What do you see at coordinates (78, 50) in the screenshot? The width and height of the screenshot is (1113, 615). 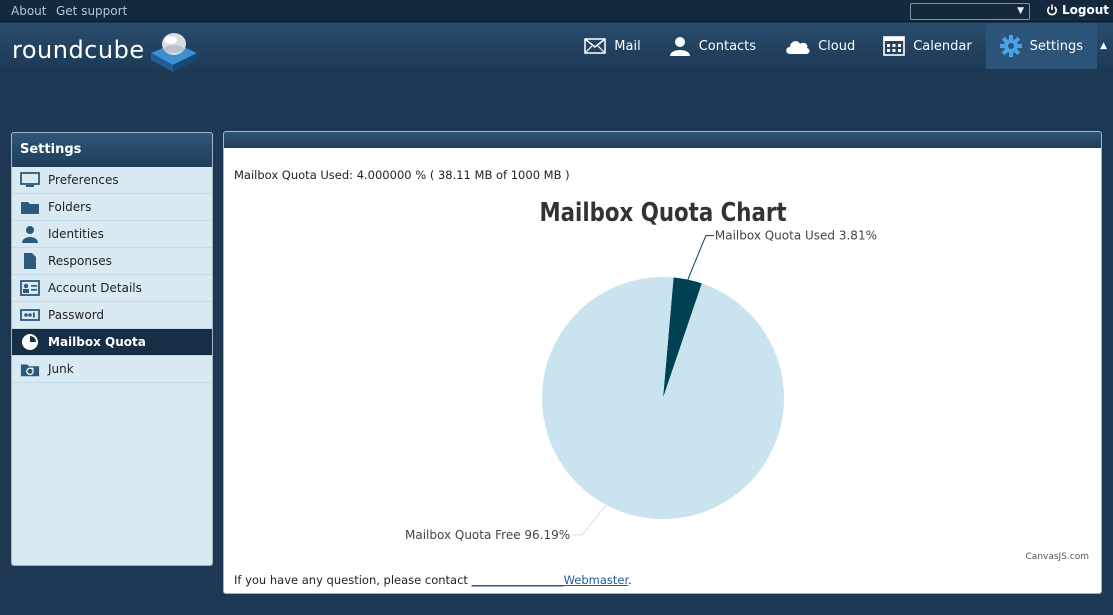 I see `logo-text: roundcube` at bounding box center [78, 50].